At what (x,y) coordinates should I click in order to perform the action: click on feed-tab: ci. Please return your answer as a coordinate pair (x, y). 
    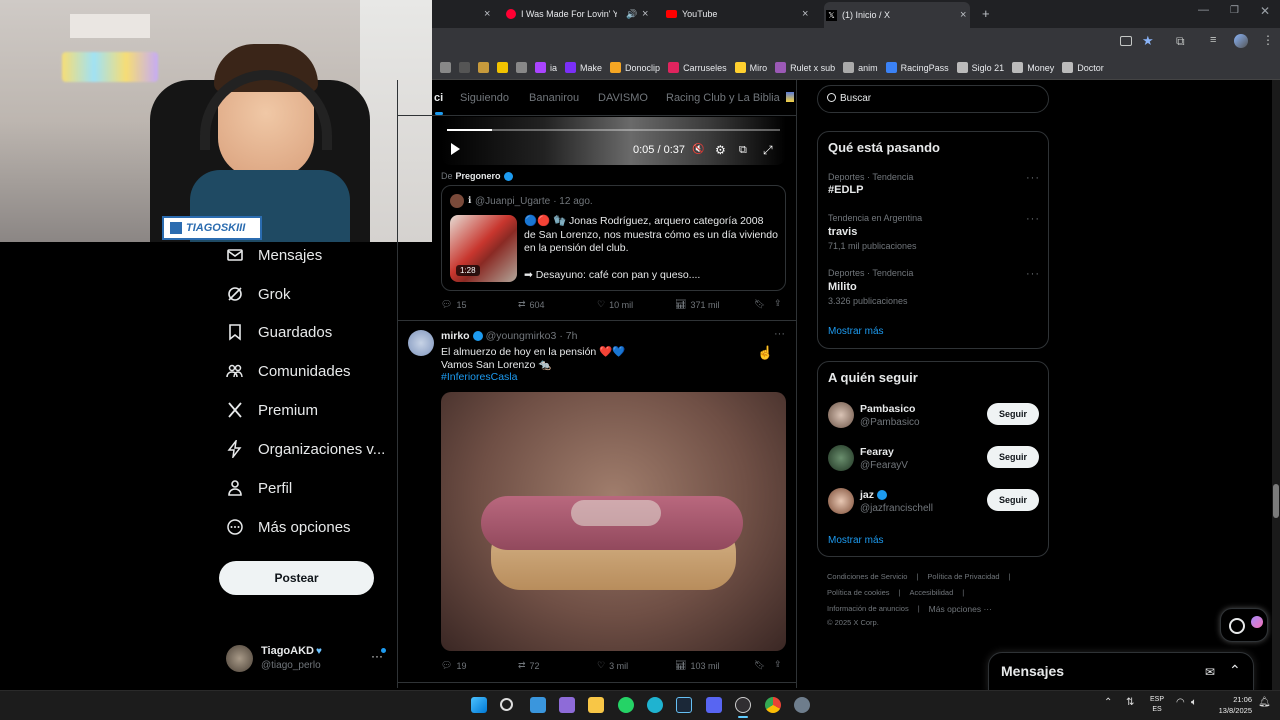
    Looking at the image, I should click on (438, 98).